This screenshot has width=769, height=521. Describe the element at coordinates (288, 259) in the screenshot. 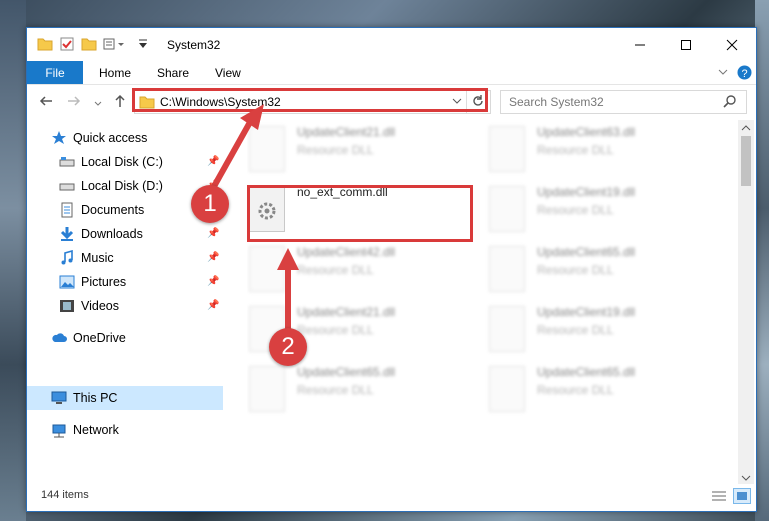

I see `arrow-2-head` at that location.